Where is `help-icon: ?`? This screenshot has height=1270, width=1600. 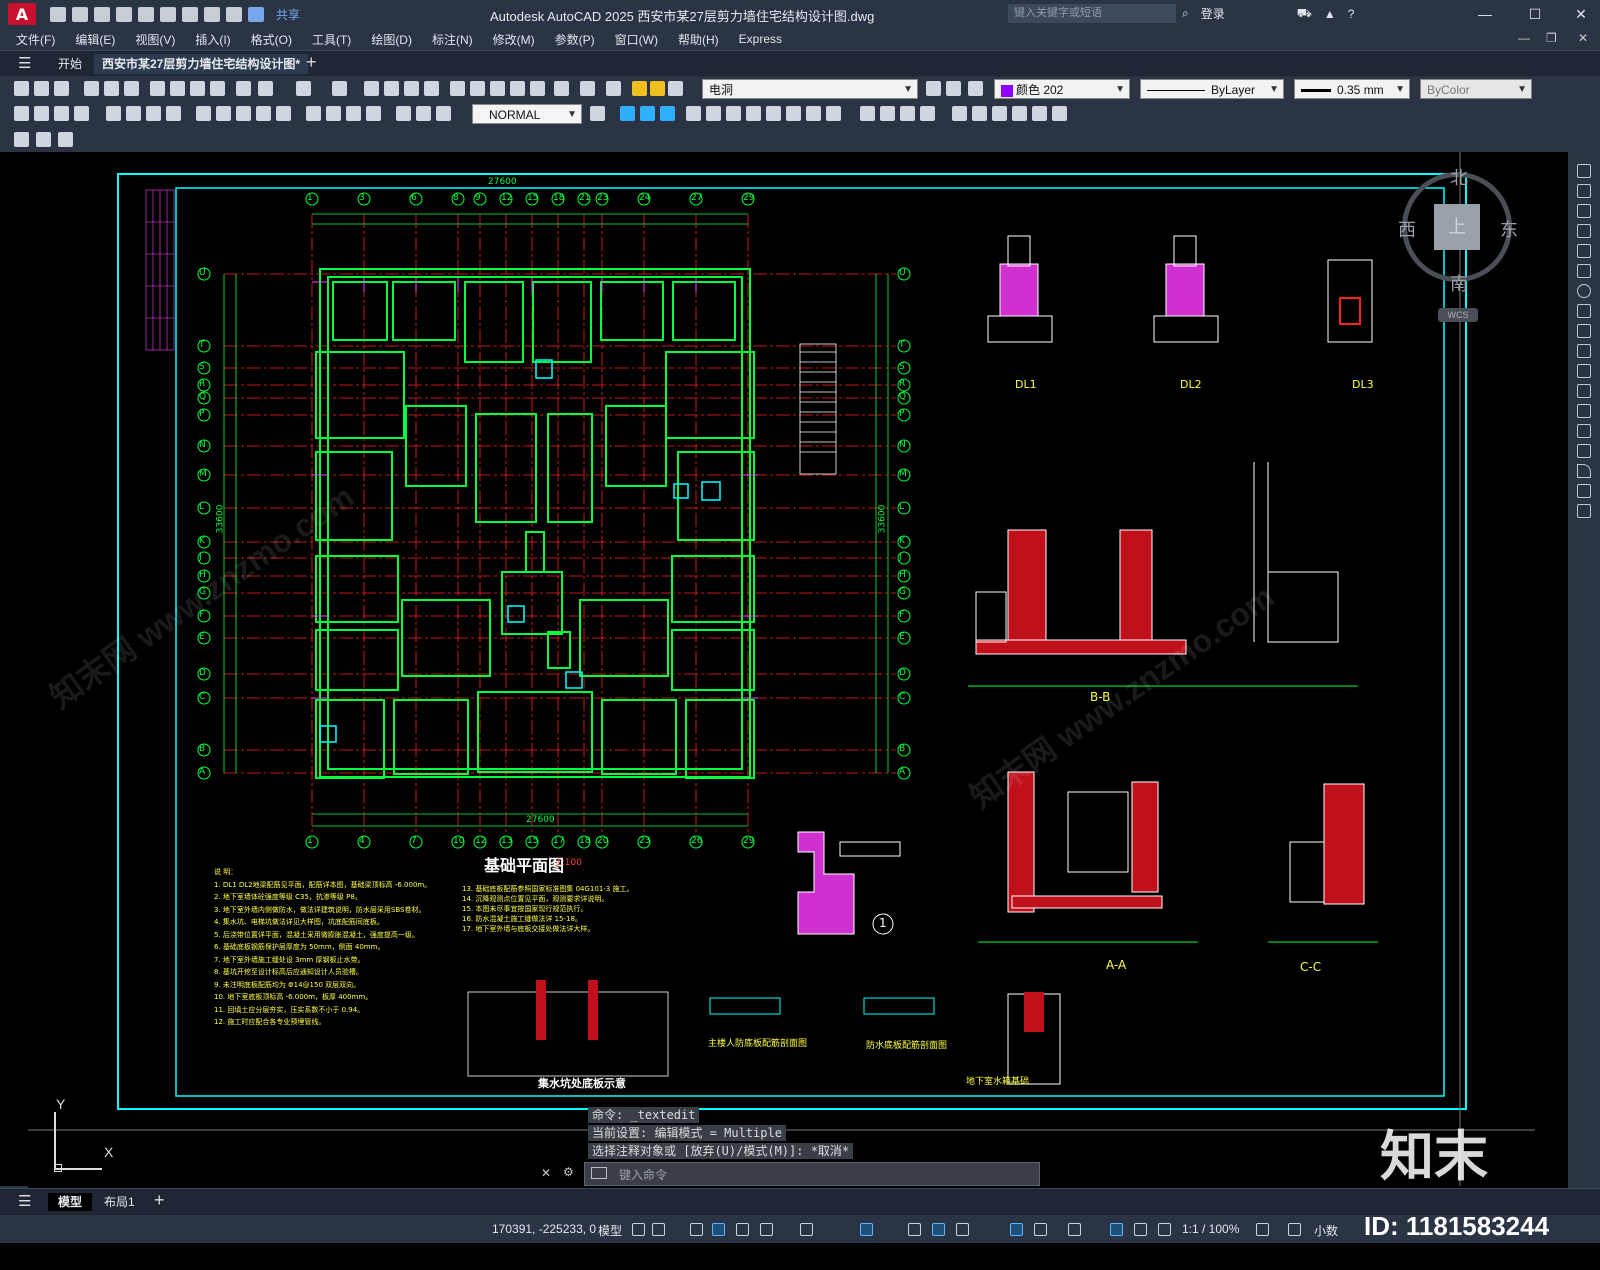 help-icon: ? is located at coordinates (1351, 14).